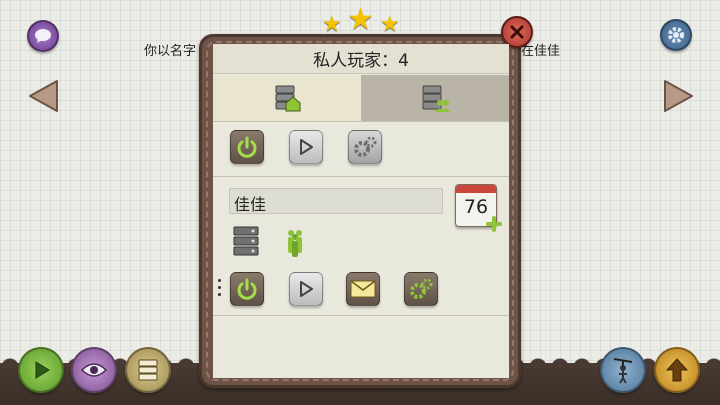 The width and height of the screenshot is (720, 405). I want to click on panel-title: 私人玩家：4, so click(361, 59).